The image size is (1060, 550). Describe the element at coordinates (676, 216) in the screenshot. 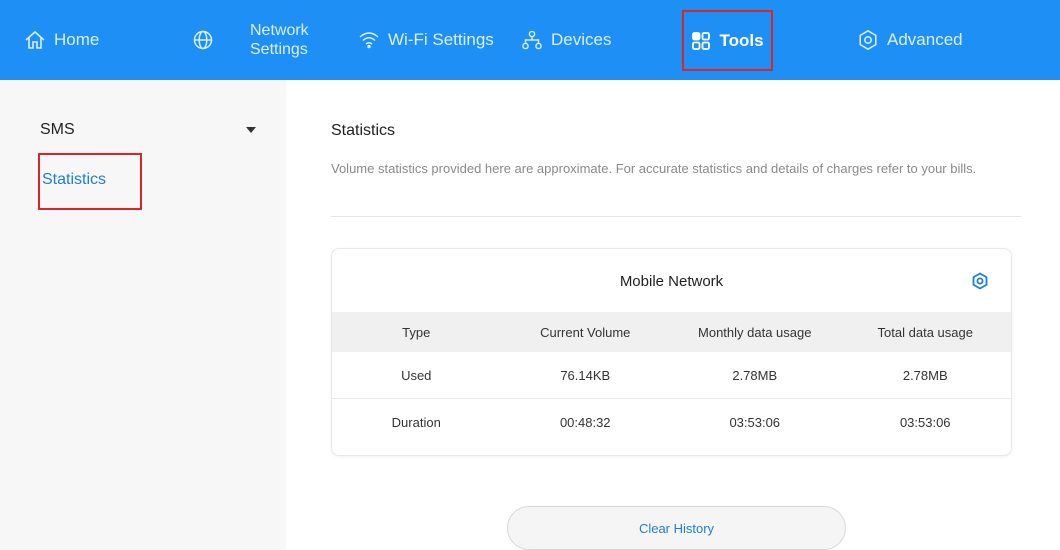

I see `divider` at that location.